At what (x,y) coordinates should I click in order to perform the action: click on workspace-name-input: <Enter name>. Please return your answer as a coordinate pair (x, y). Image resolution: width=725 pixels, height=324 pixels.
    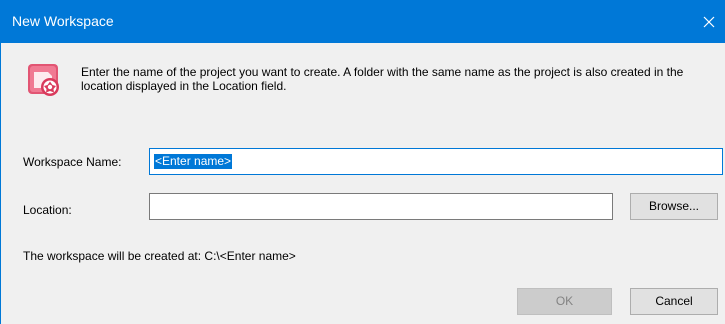
    Looking at the image, I should click on (436, 161).